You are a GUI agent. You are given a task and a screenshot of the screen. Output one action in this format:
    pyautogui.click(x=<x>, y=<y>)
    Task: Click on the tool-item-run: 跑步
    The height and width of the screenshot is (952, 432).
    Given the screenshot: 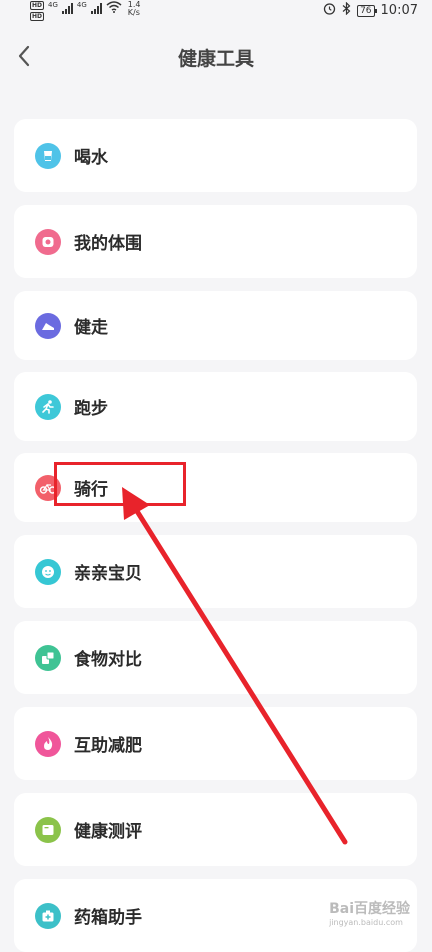 What is the action you would take?
    pyautogui.click(x=215, y=406)
    